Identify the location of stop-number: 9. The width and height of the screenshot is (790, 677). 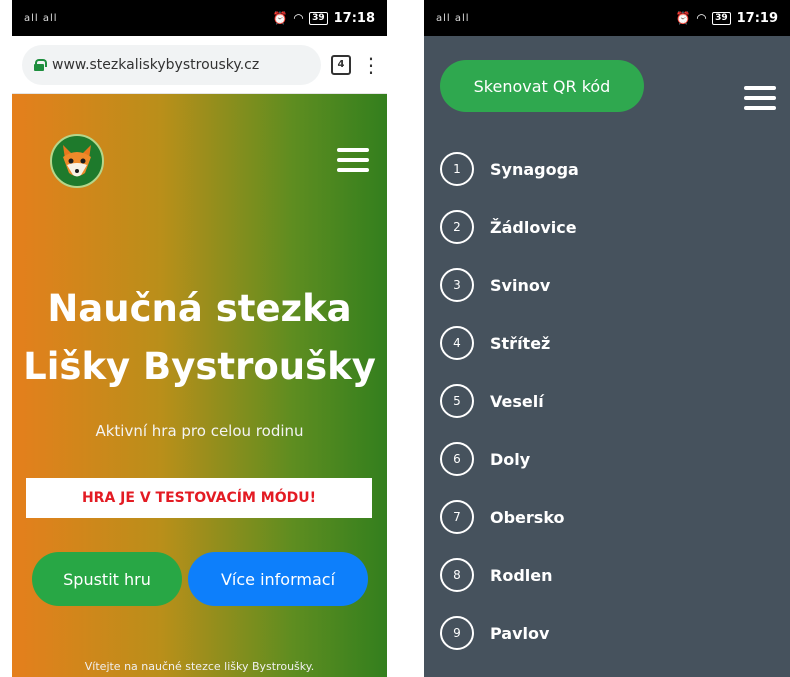
(457, 633).